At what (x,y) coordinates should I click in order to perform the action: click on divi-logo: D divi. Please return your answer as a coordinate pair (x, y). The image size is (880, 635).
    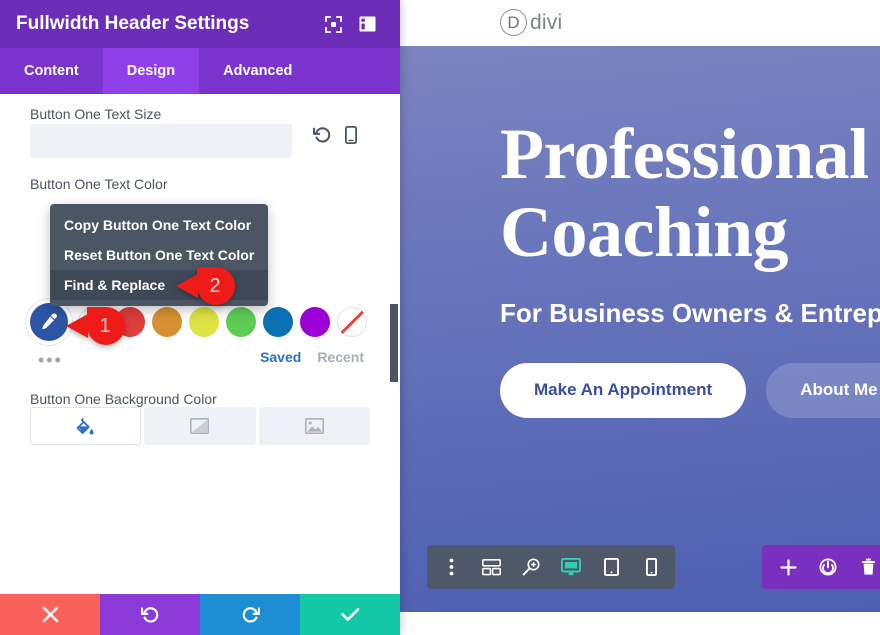
    Looking at the image, I should click on (531, 22).